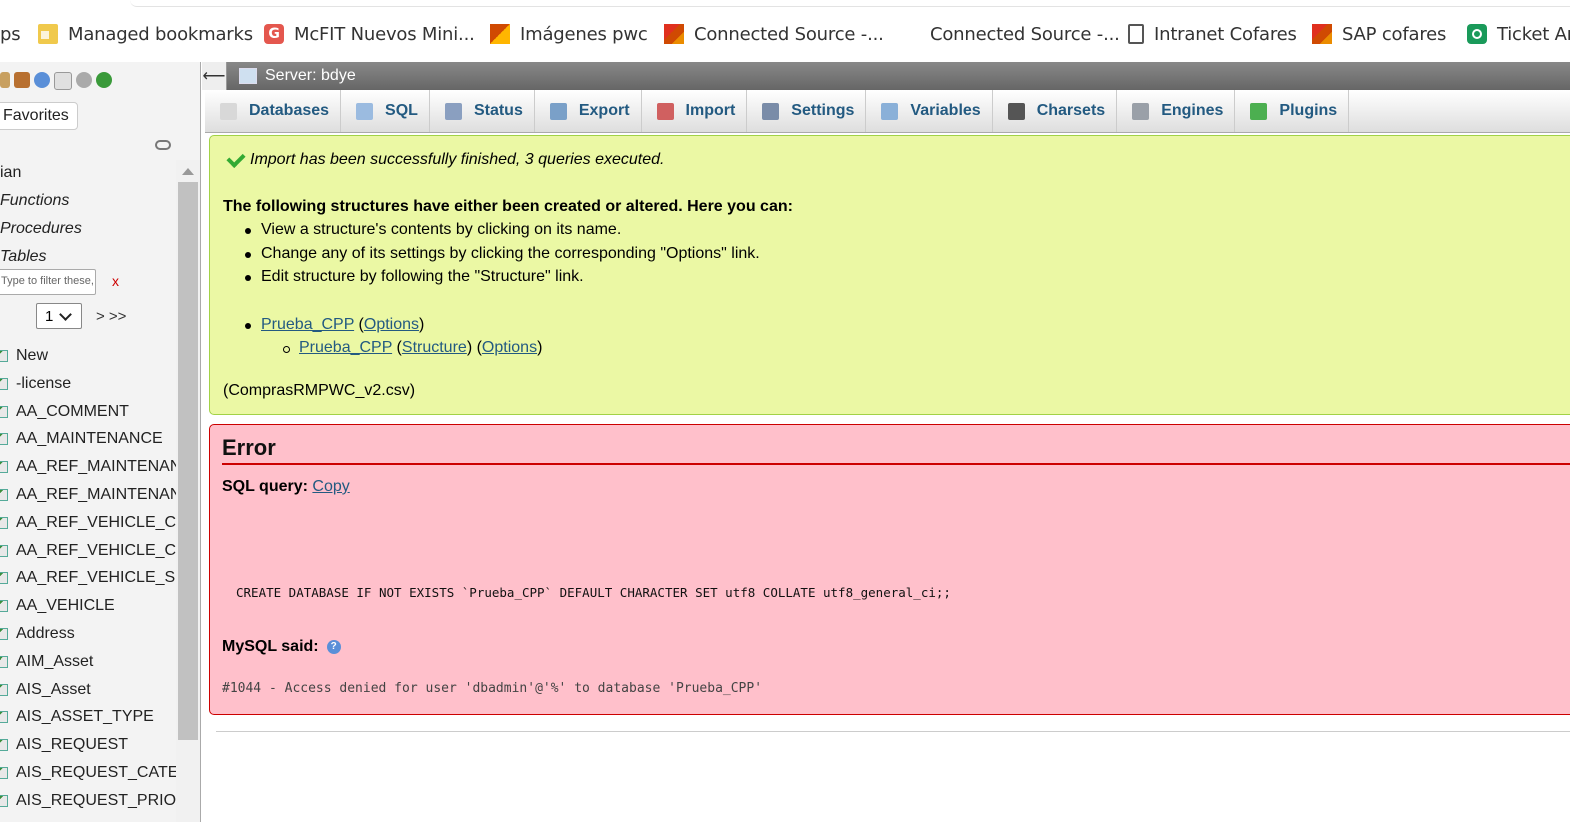  What do you see at coordinates (273, 111) in the screenshot?
I see `tab-databases: Databases` at bounding box center [273, 111].